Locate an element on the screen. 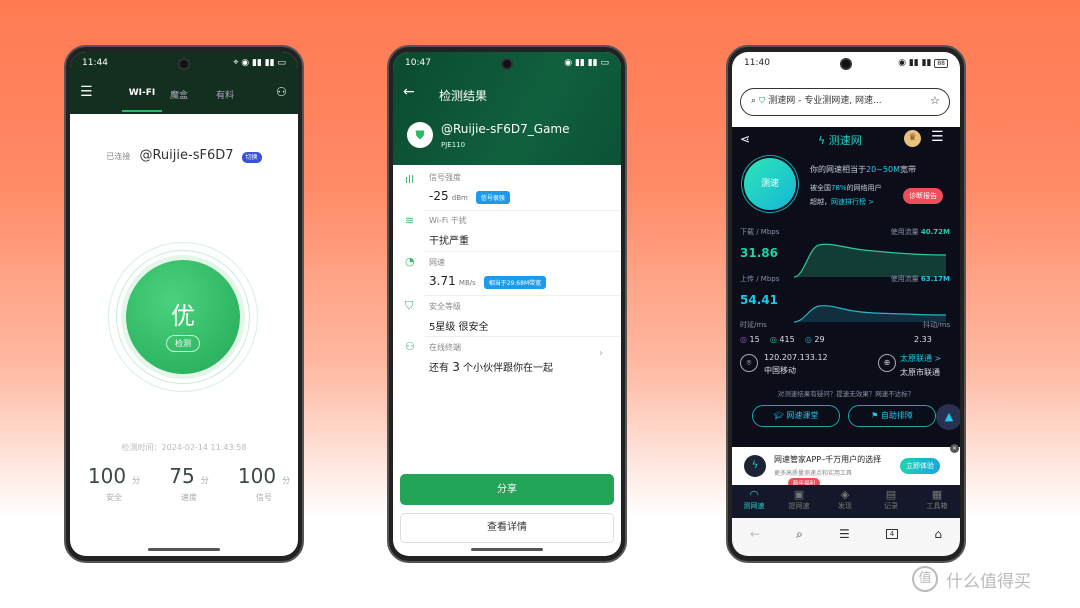 This screenshot has width=1080, height=608. report-button: 诊断报告 is located at coordinates (923, 196).